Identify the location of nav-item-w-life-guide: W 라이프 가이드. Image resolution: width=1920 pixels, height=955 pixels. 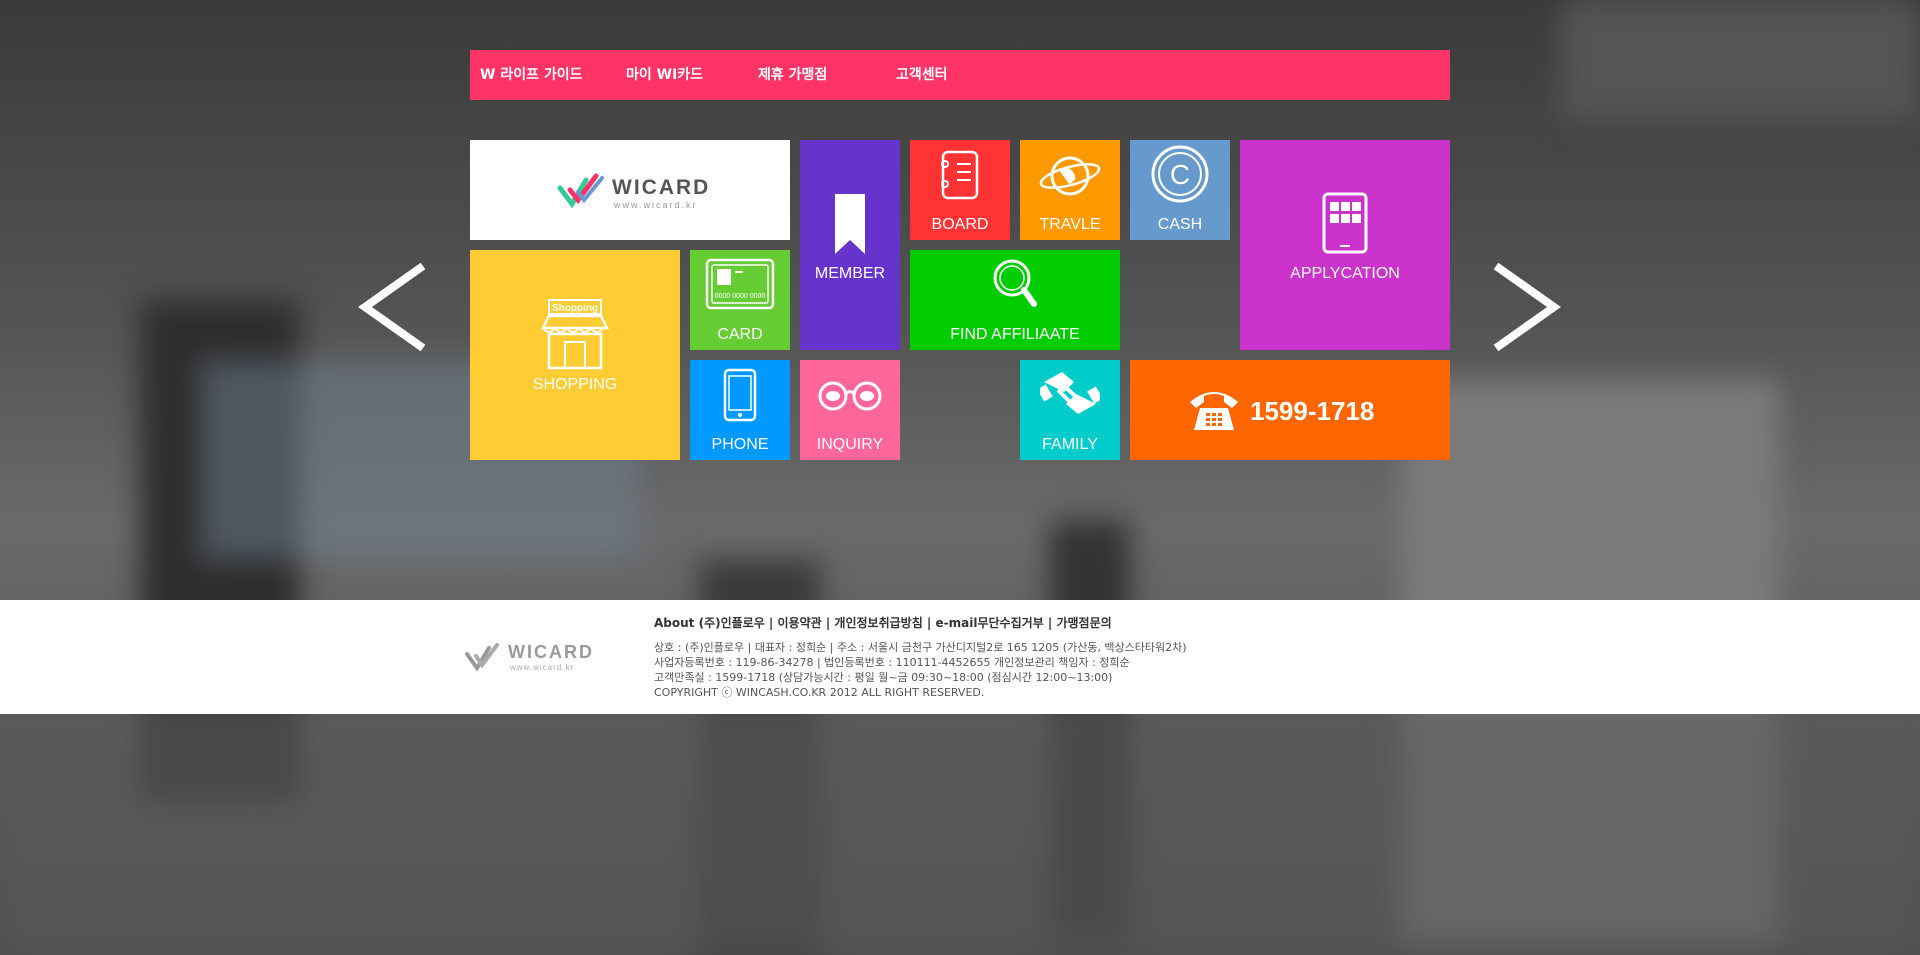
(531, 75).